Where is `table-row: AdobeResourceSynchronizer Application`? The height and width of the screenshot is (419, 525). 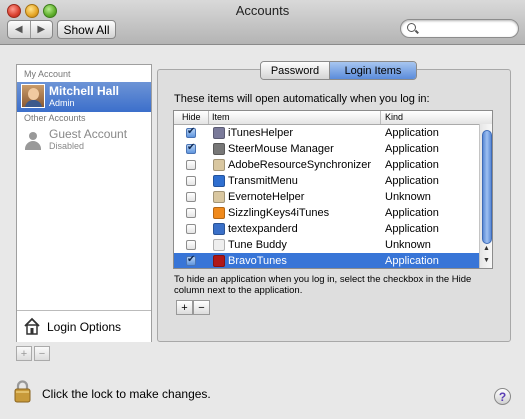
table-row: AdobeResourceSynchronizer Application is located at coordinates (326, 165).